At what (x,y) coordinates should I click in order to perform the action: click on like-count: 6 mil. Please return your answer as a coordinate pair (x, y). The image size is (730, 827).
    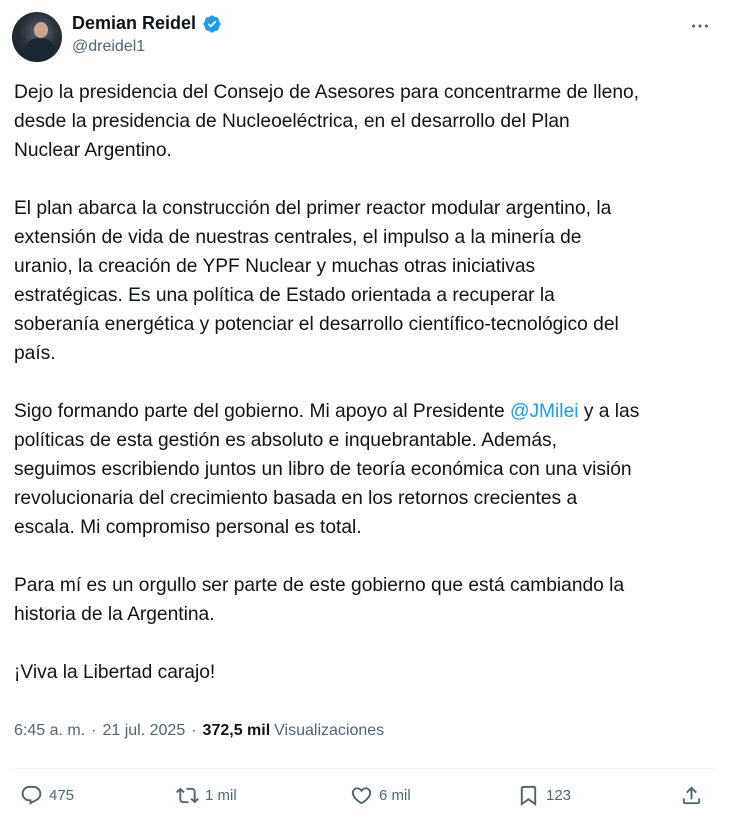
    Looking at the image, I should click on (395, 795).